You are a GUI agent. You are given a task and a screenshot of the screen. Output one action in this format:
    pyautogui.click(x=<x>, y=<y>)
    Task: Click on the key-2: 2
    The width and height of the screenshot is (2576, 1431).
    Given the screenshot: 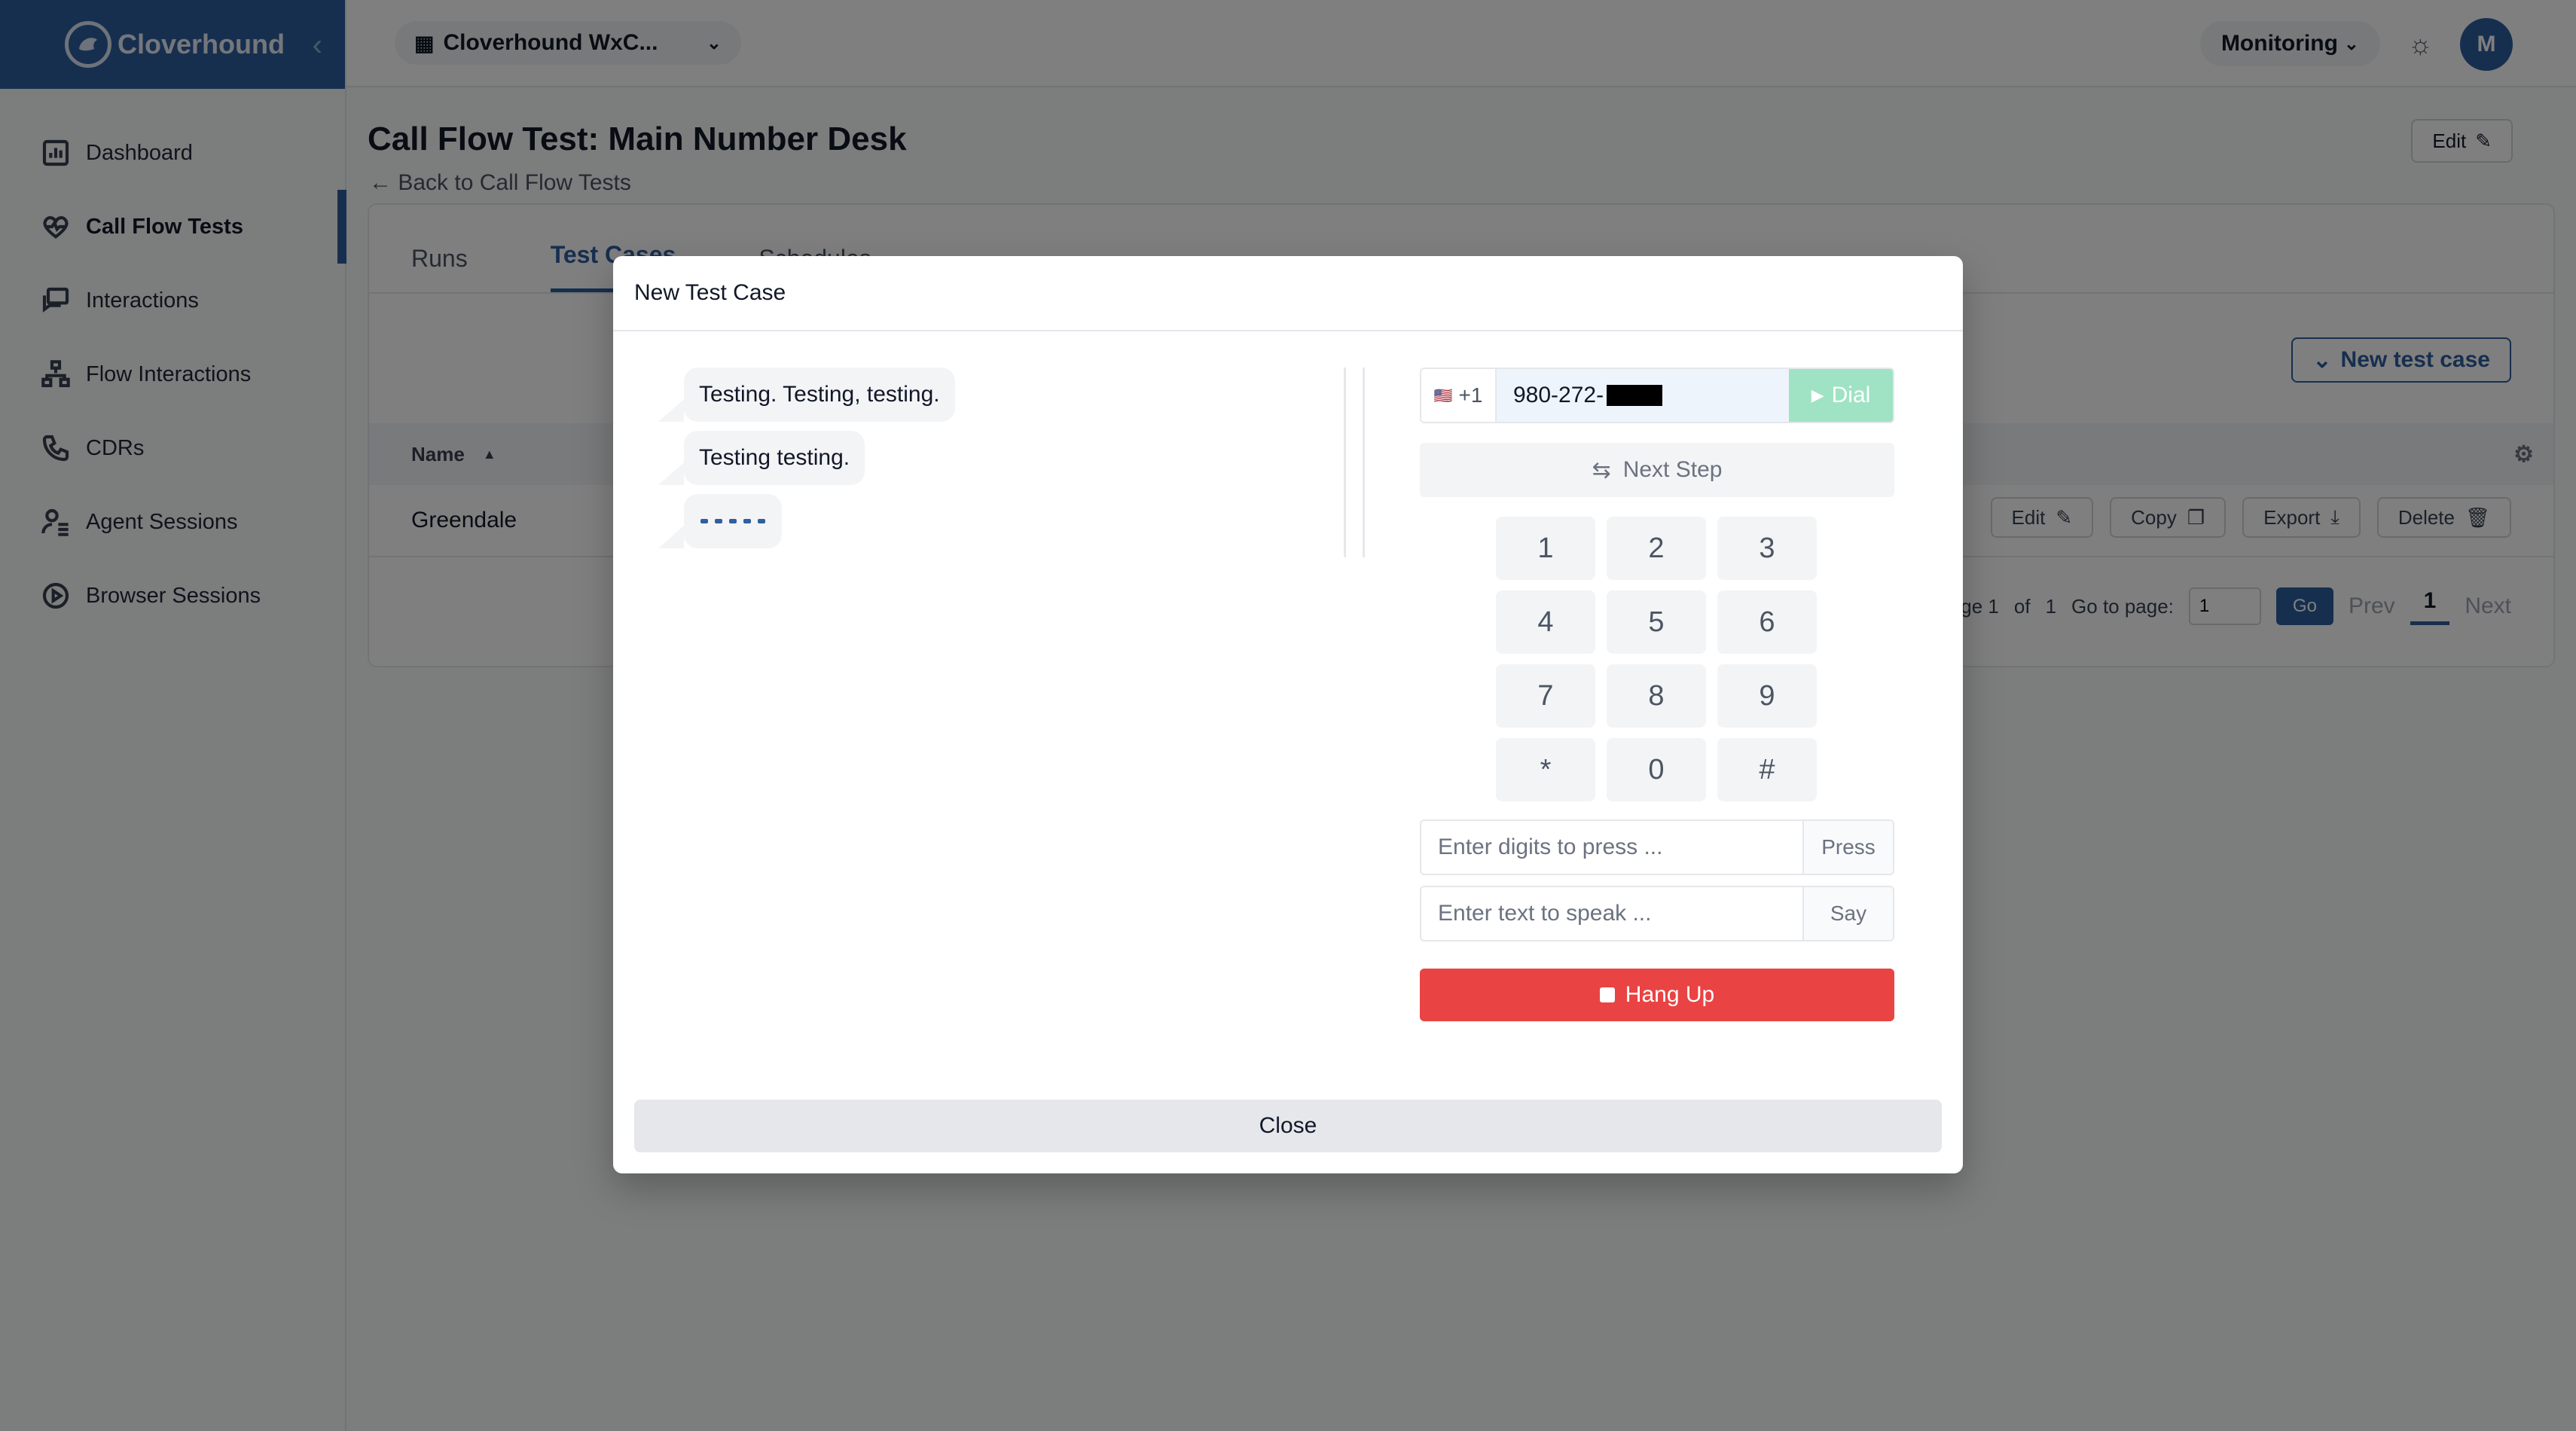 What is the action you would take?
    pyautogui.click(x=1657, y=548)
    